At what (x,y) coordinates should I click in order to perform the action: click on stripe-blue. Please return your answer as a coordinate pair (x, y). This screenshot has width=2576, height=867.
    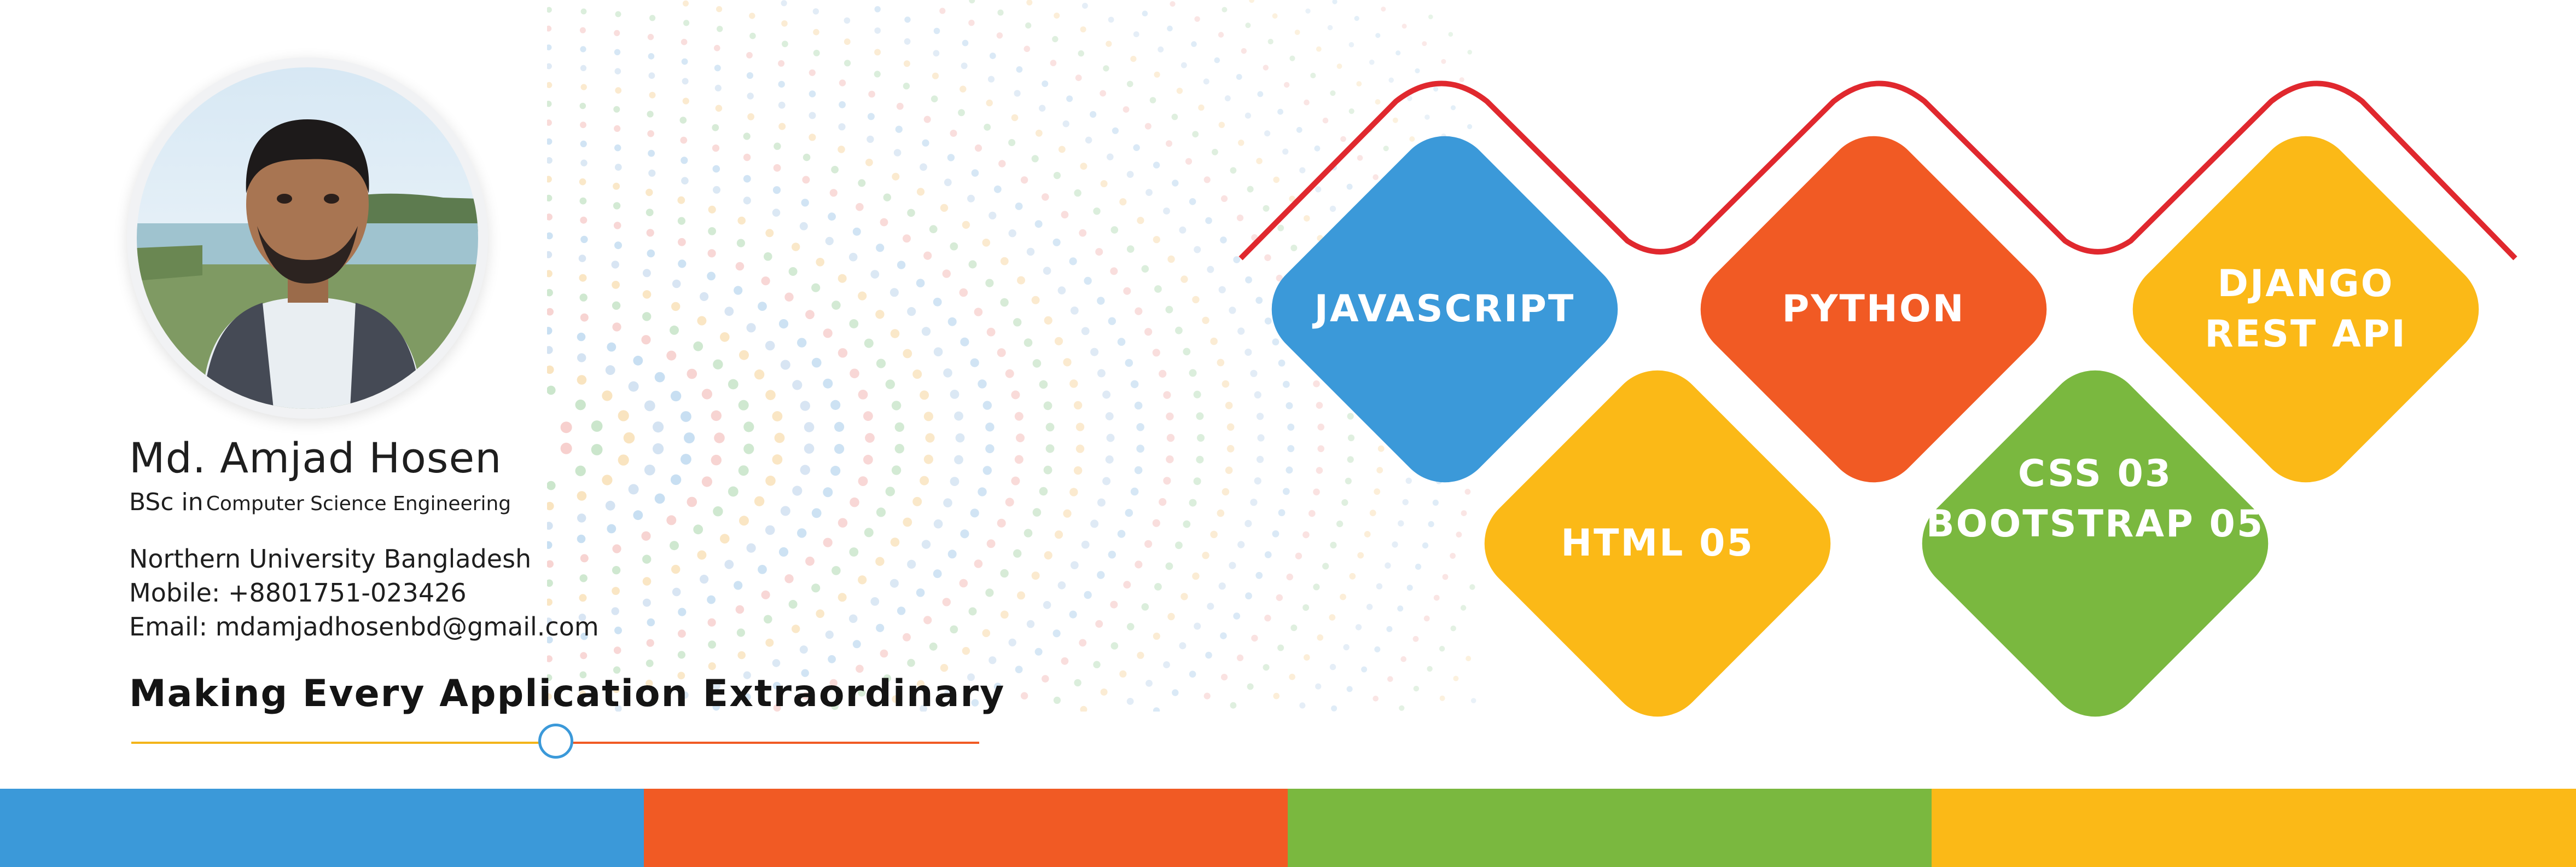
    Looking at the image, I should click on (322, 828).